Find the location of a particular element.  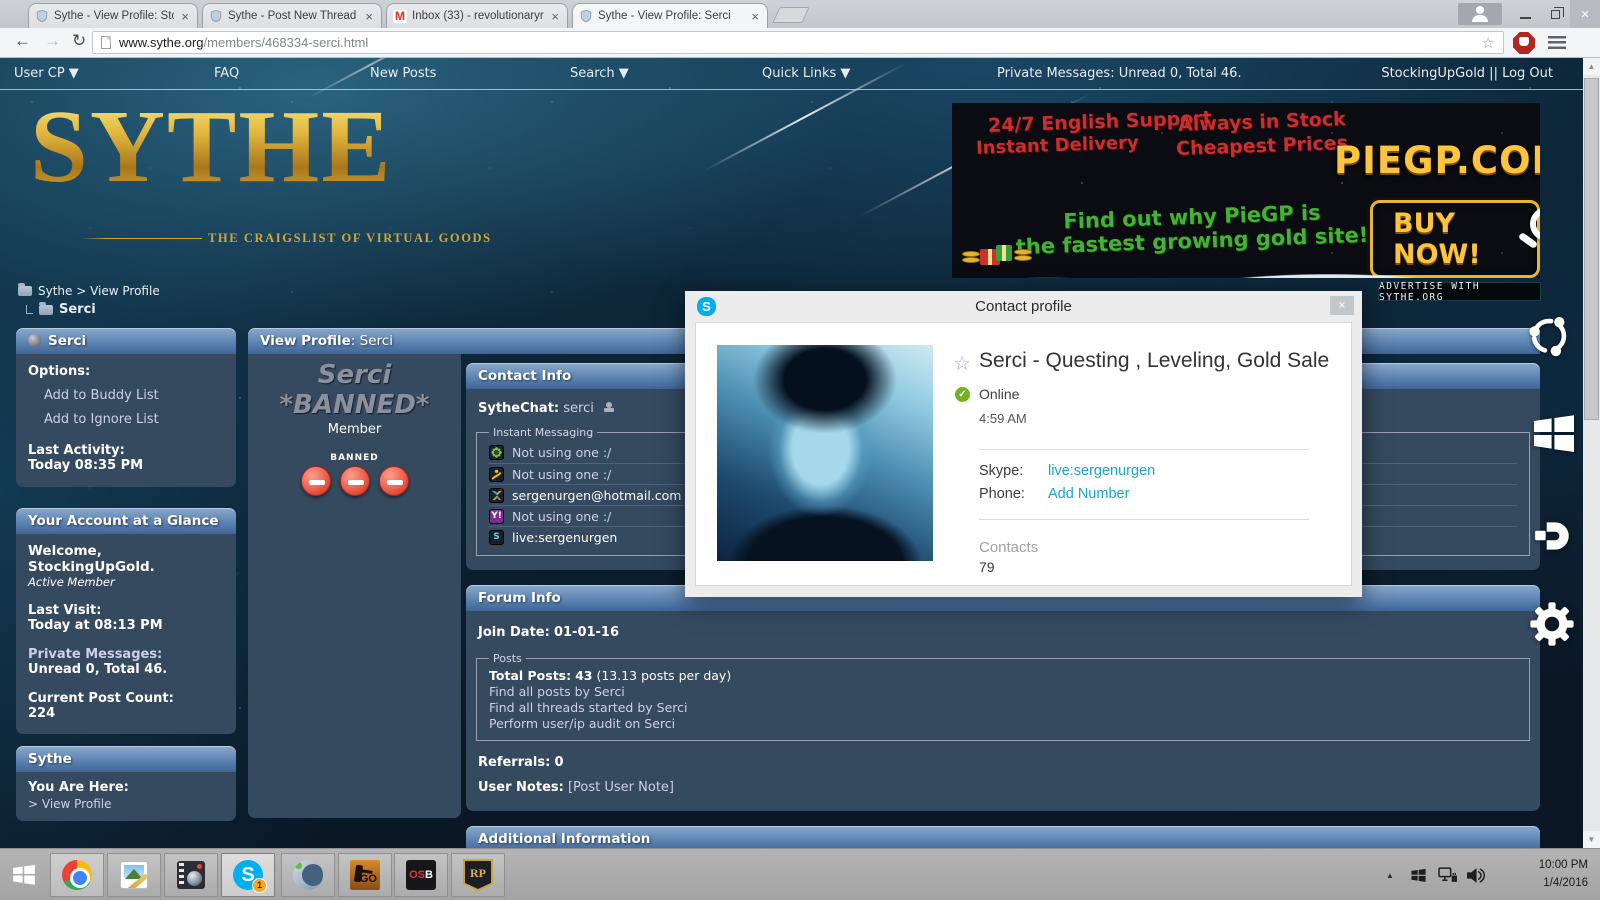

tray-network-icon is located at coordinates (1448, 874).